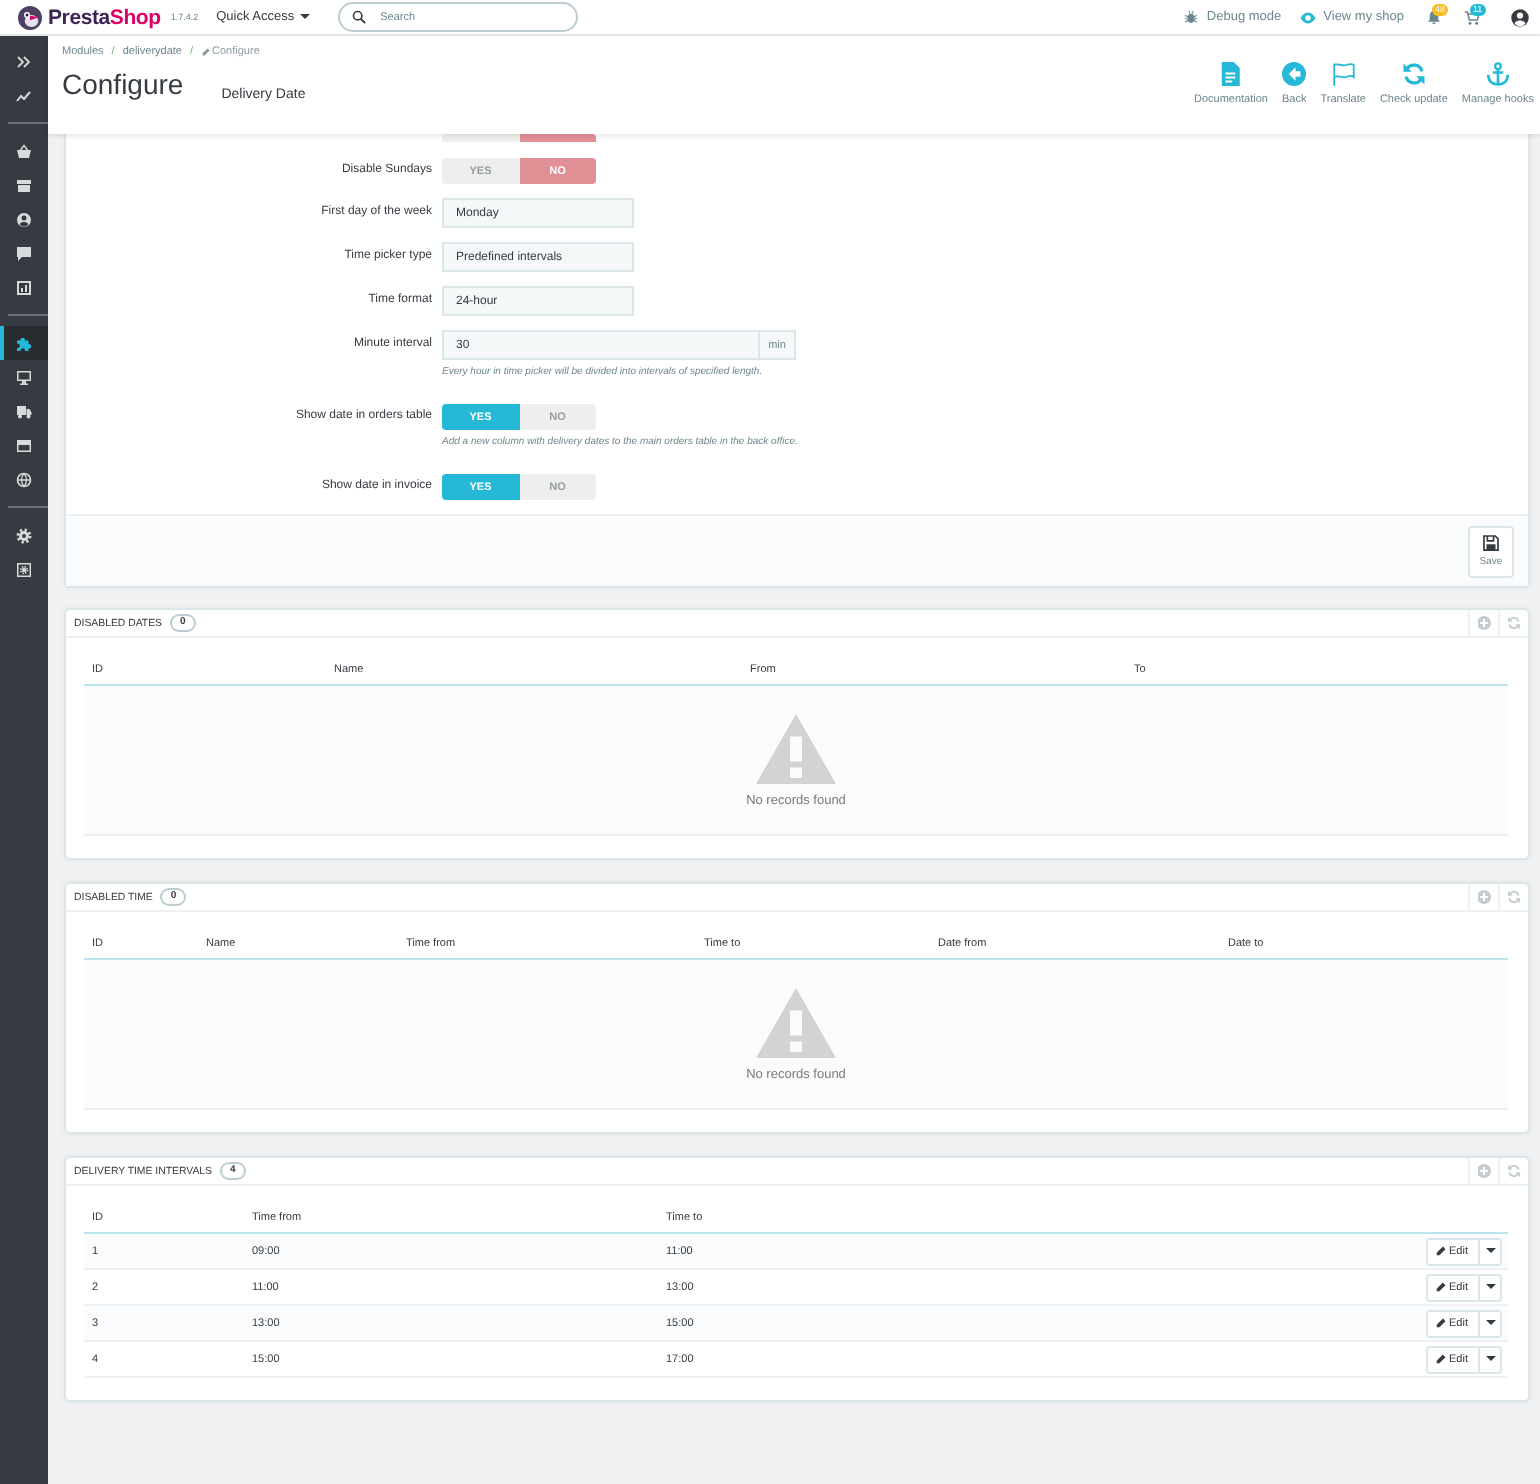 This screenshot has height=1484, width=1540. I want to click on chart-icon, so click(24, 287).